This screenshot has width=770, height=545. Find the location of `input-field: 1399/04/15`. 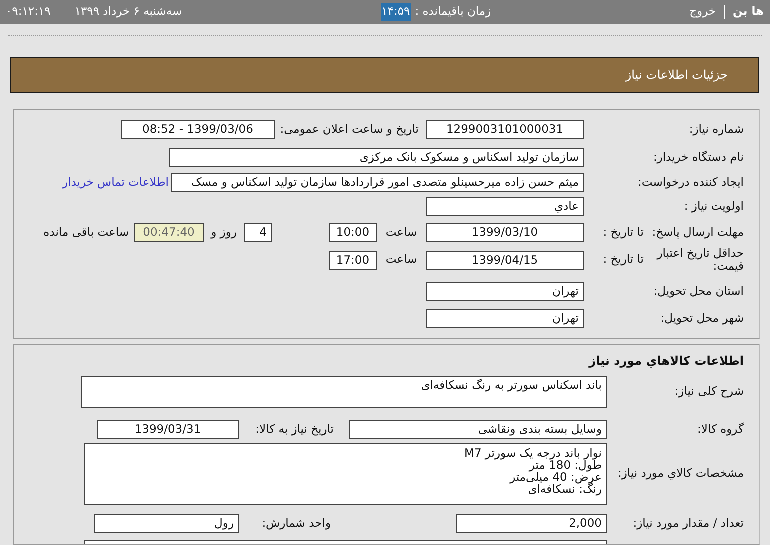

input-field: 1399/04/15 is located at coordinates (505, 260).